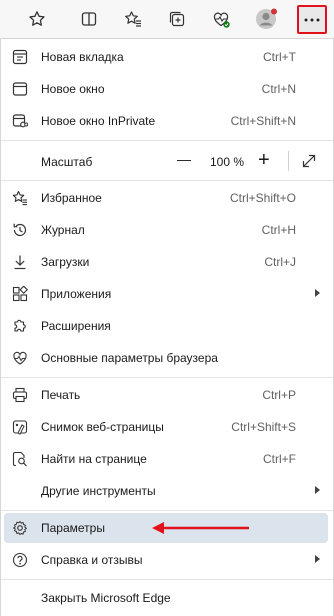 The image size is (334, 616). What do you see at coordinates (278, 230) in the screenshot?
I see `menu-item-shortcut: Ctrl+H` at bounding box center [278, 230].